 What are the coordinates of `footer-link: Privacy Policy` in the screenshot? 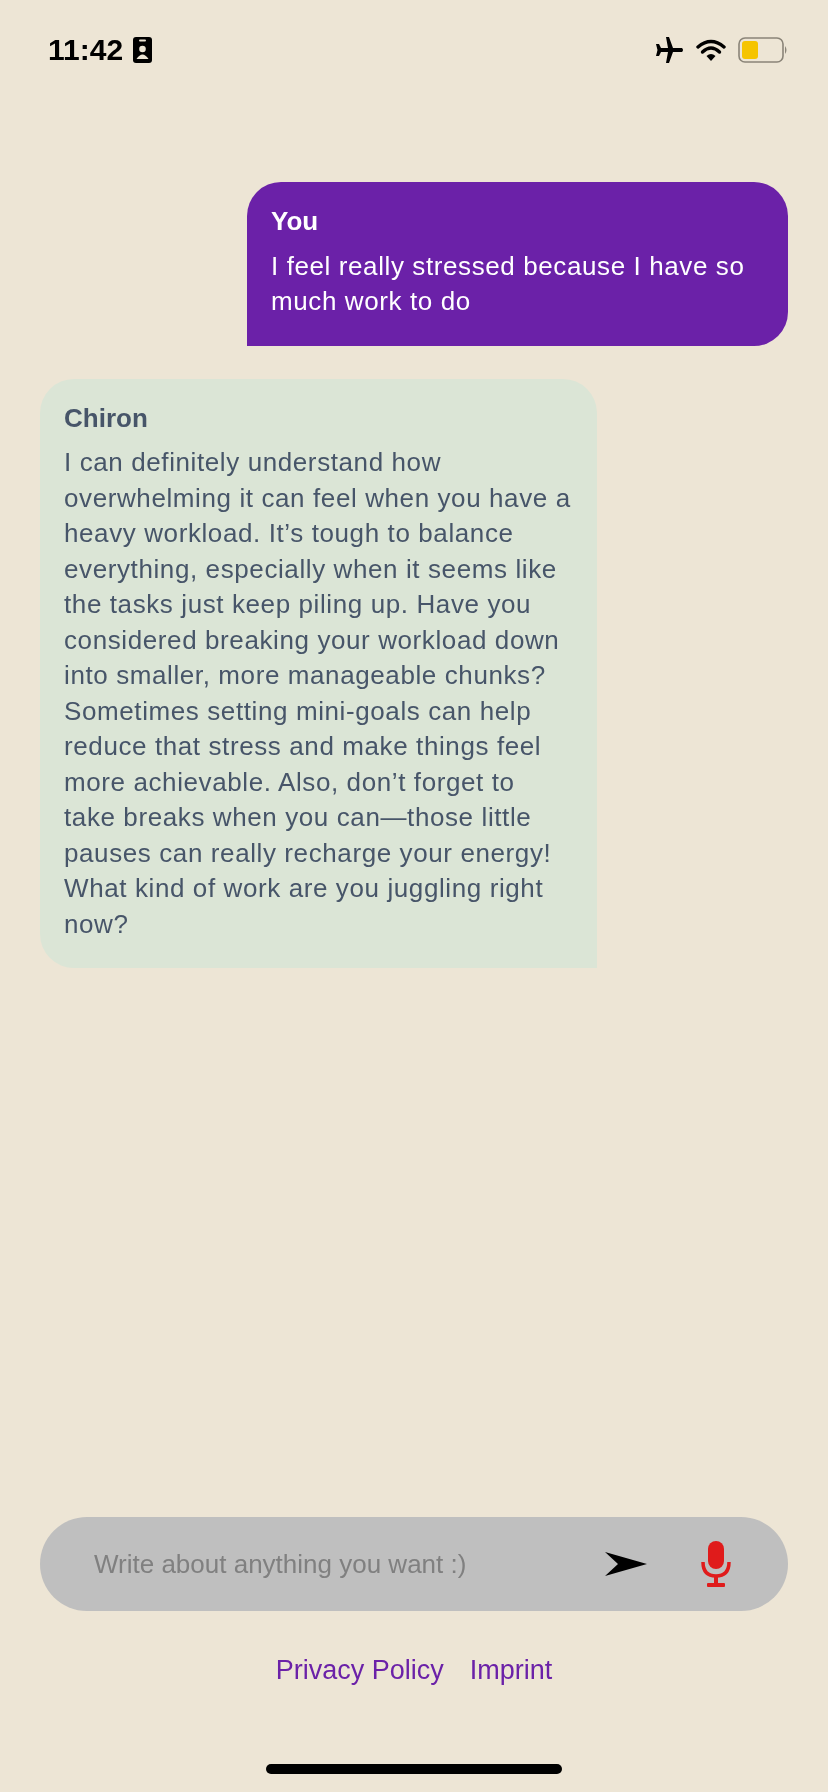 It's located at (359, 1670).